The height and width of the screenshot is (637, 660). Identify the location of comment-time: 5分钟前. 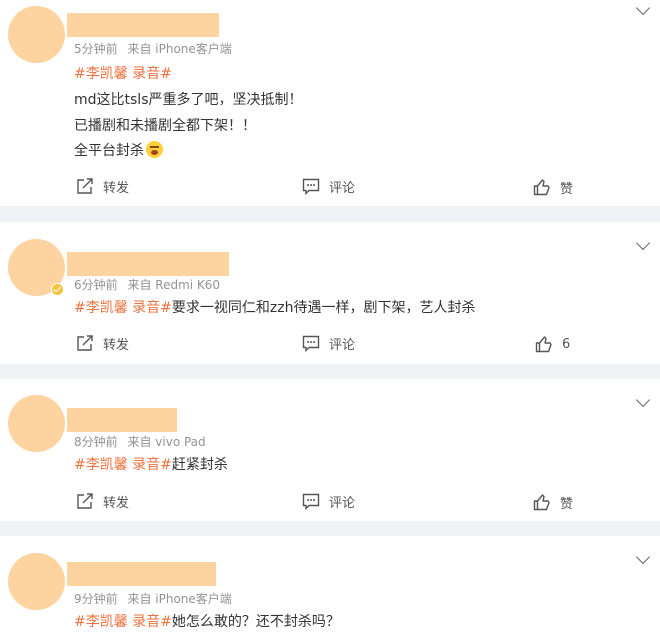
(96, 49).